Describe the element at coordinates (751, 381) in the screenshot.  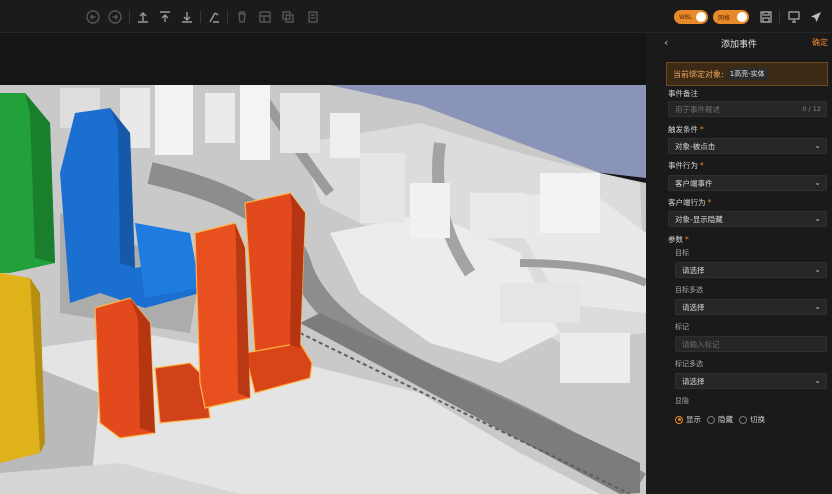
I see `mark-multi-select: 请选择 ⌄` at that location.